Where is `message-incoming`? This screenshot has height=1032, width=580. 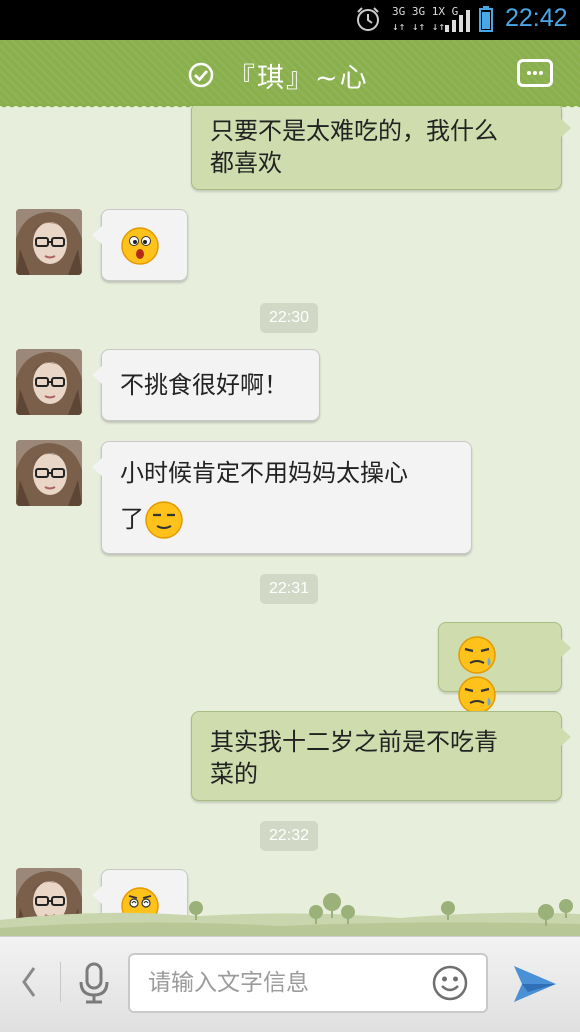
message-incoming is located at coordinates (140, 245).